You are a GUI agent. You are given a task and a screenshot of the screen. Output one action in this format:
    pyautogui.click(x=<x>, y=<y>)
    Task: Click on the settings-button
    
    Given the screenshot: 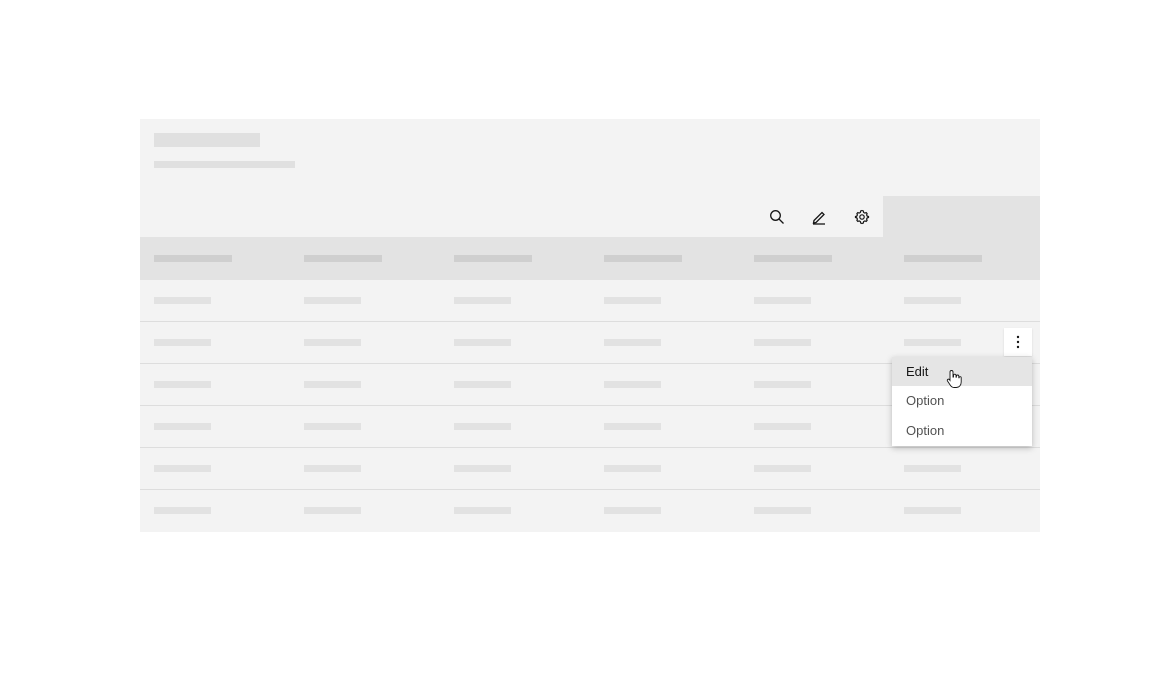 What is the action you would take?
    pyautogui.click(x=862, y=216)
    